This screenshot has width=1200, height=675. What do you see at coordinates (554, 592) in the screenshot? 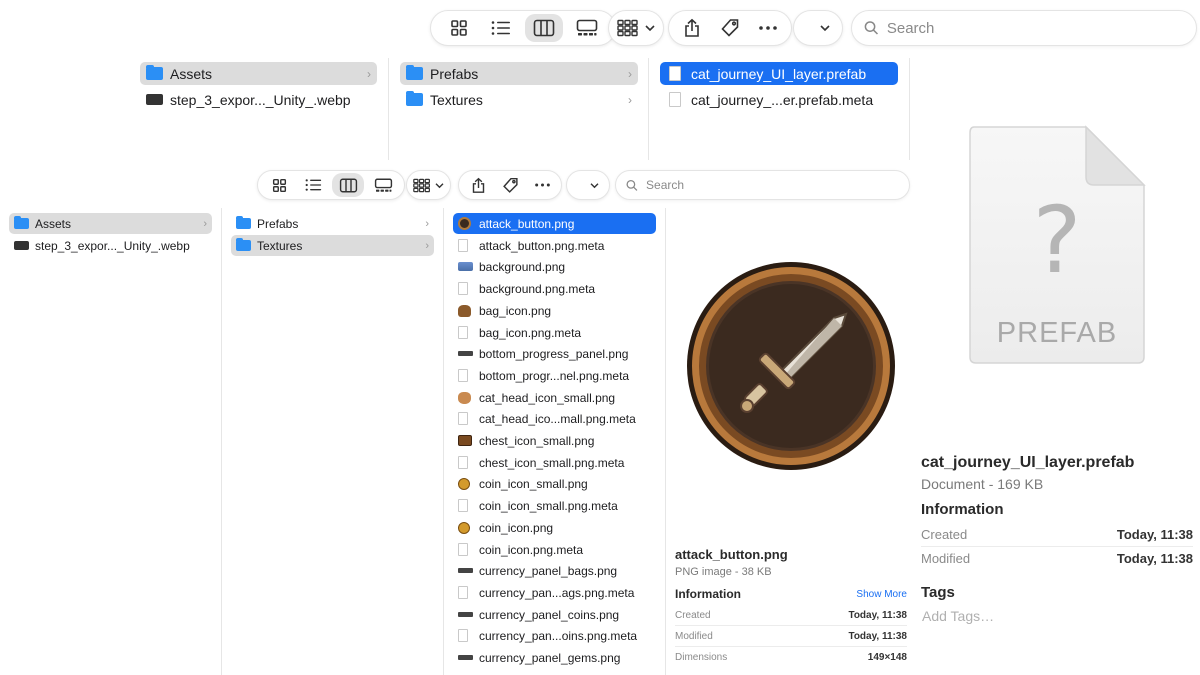
I see `file-item: currency_pan...ags.png.meta` at bounding box center [554, 592].